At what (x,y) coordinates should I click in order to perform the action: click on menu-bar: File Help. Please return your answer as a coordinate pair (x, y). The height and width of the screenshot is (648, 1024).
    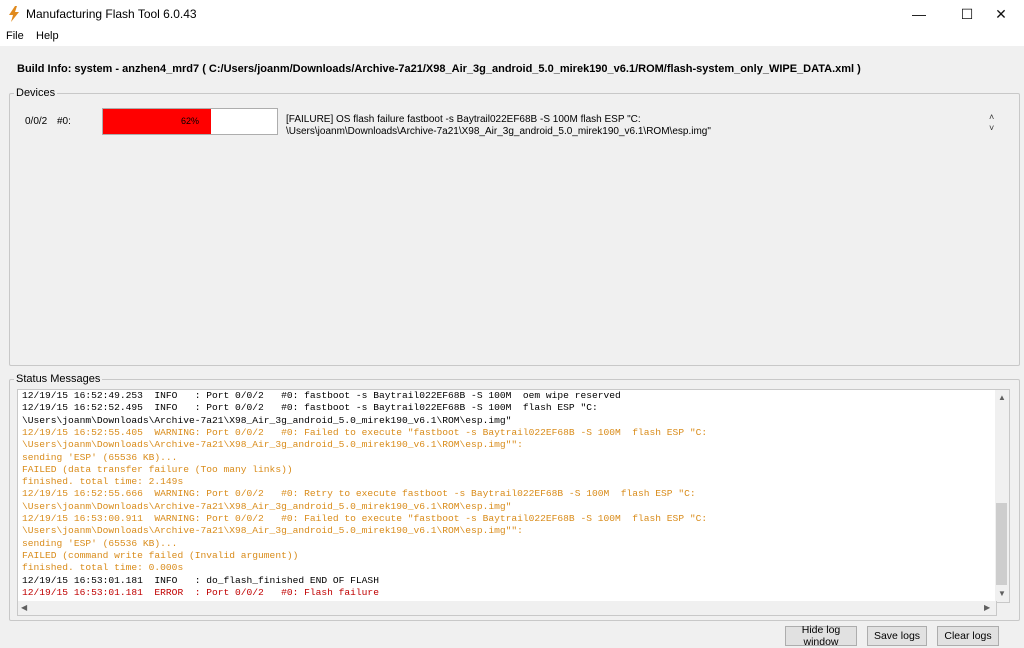
    Looking at the image, I should click on (512, 37).